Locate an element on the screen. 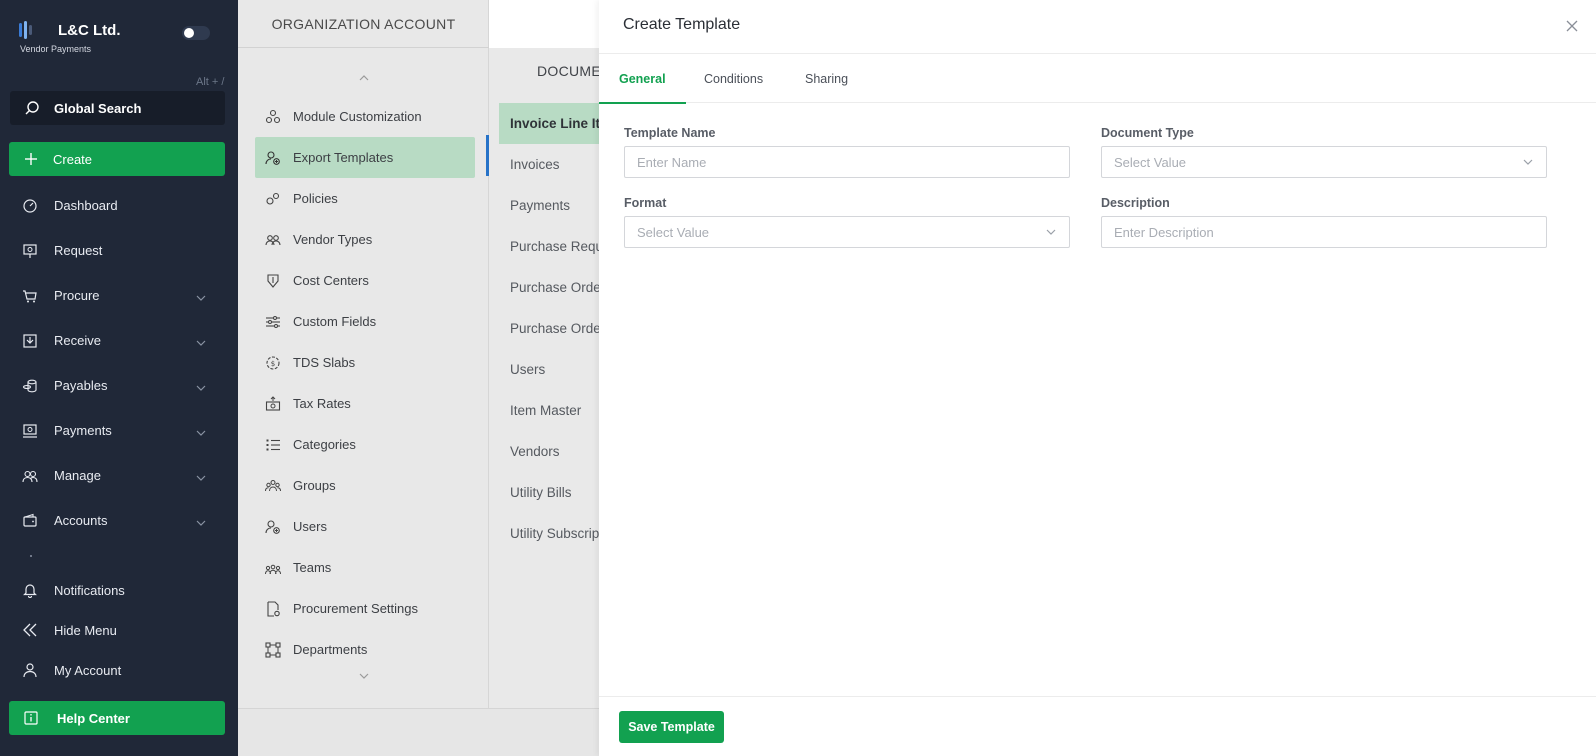 This screenshot has width=1596, height=756. settings-item-label: Vendor Types is located at coordinates (333, 239).